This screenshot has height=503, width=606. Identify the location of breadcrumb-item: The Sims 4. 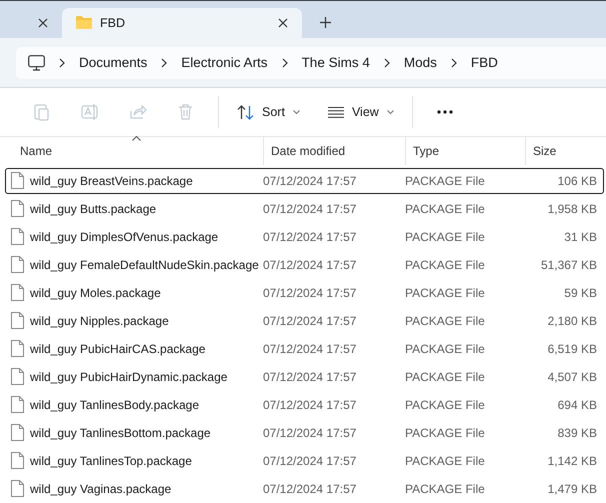
(336, 62).